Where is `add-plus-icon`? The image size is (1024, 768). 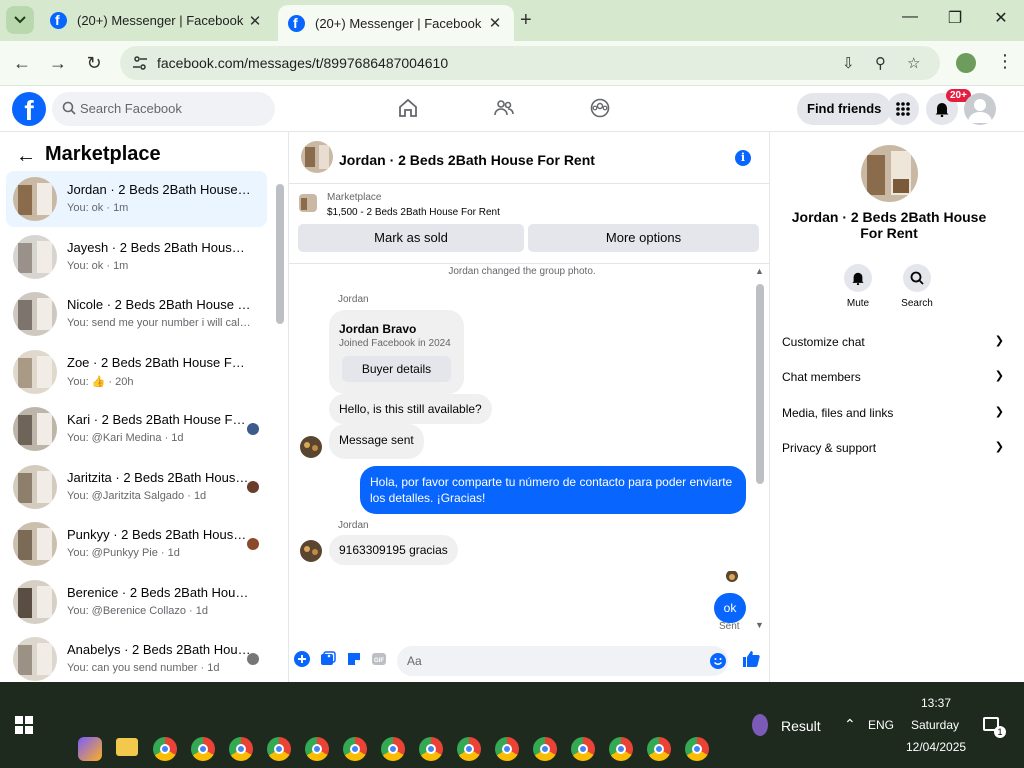
add-plus-icon is located at coordinates (302, 659).